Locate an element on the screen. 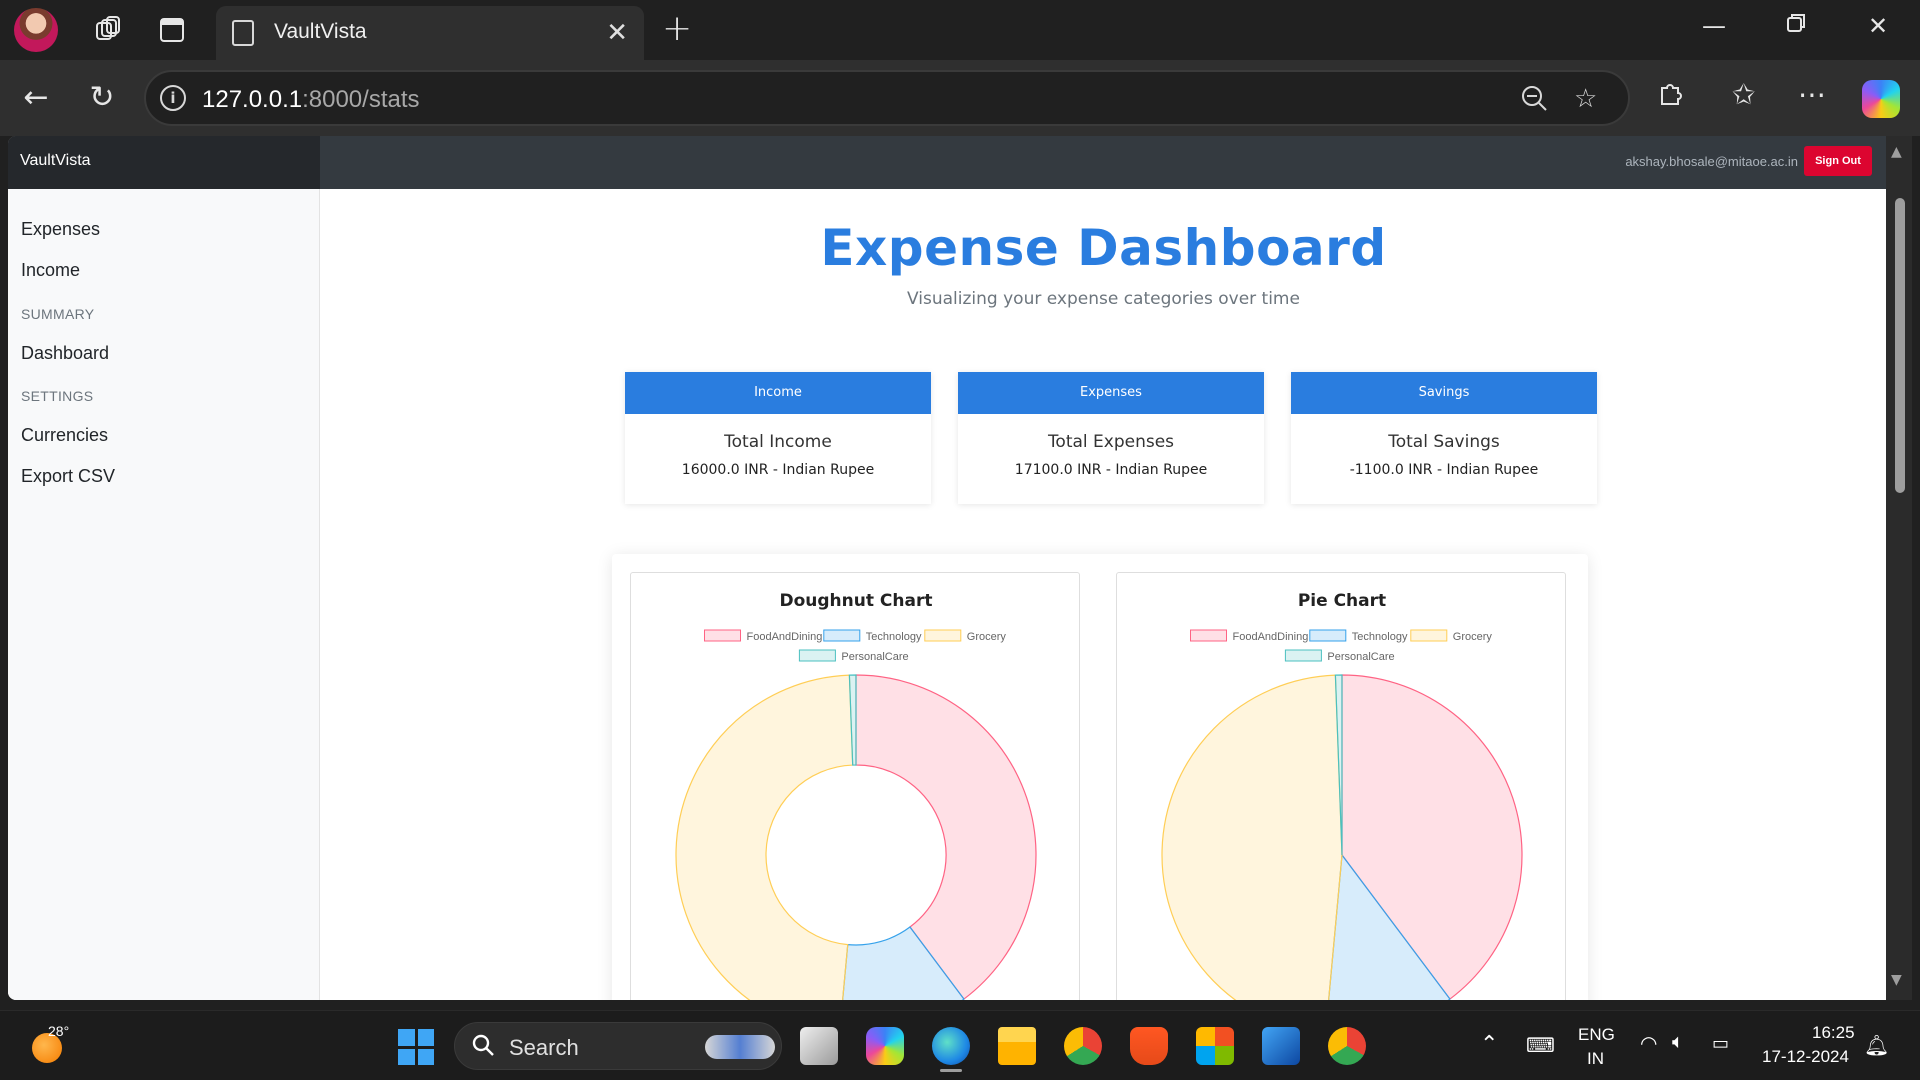 The image size is (1920, 1080). vscode-icon is located at coordinates (1281, 1046).